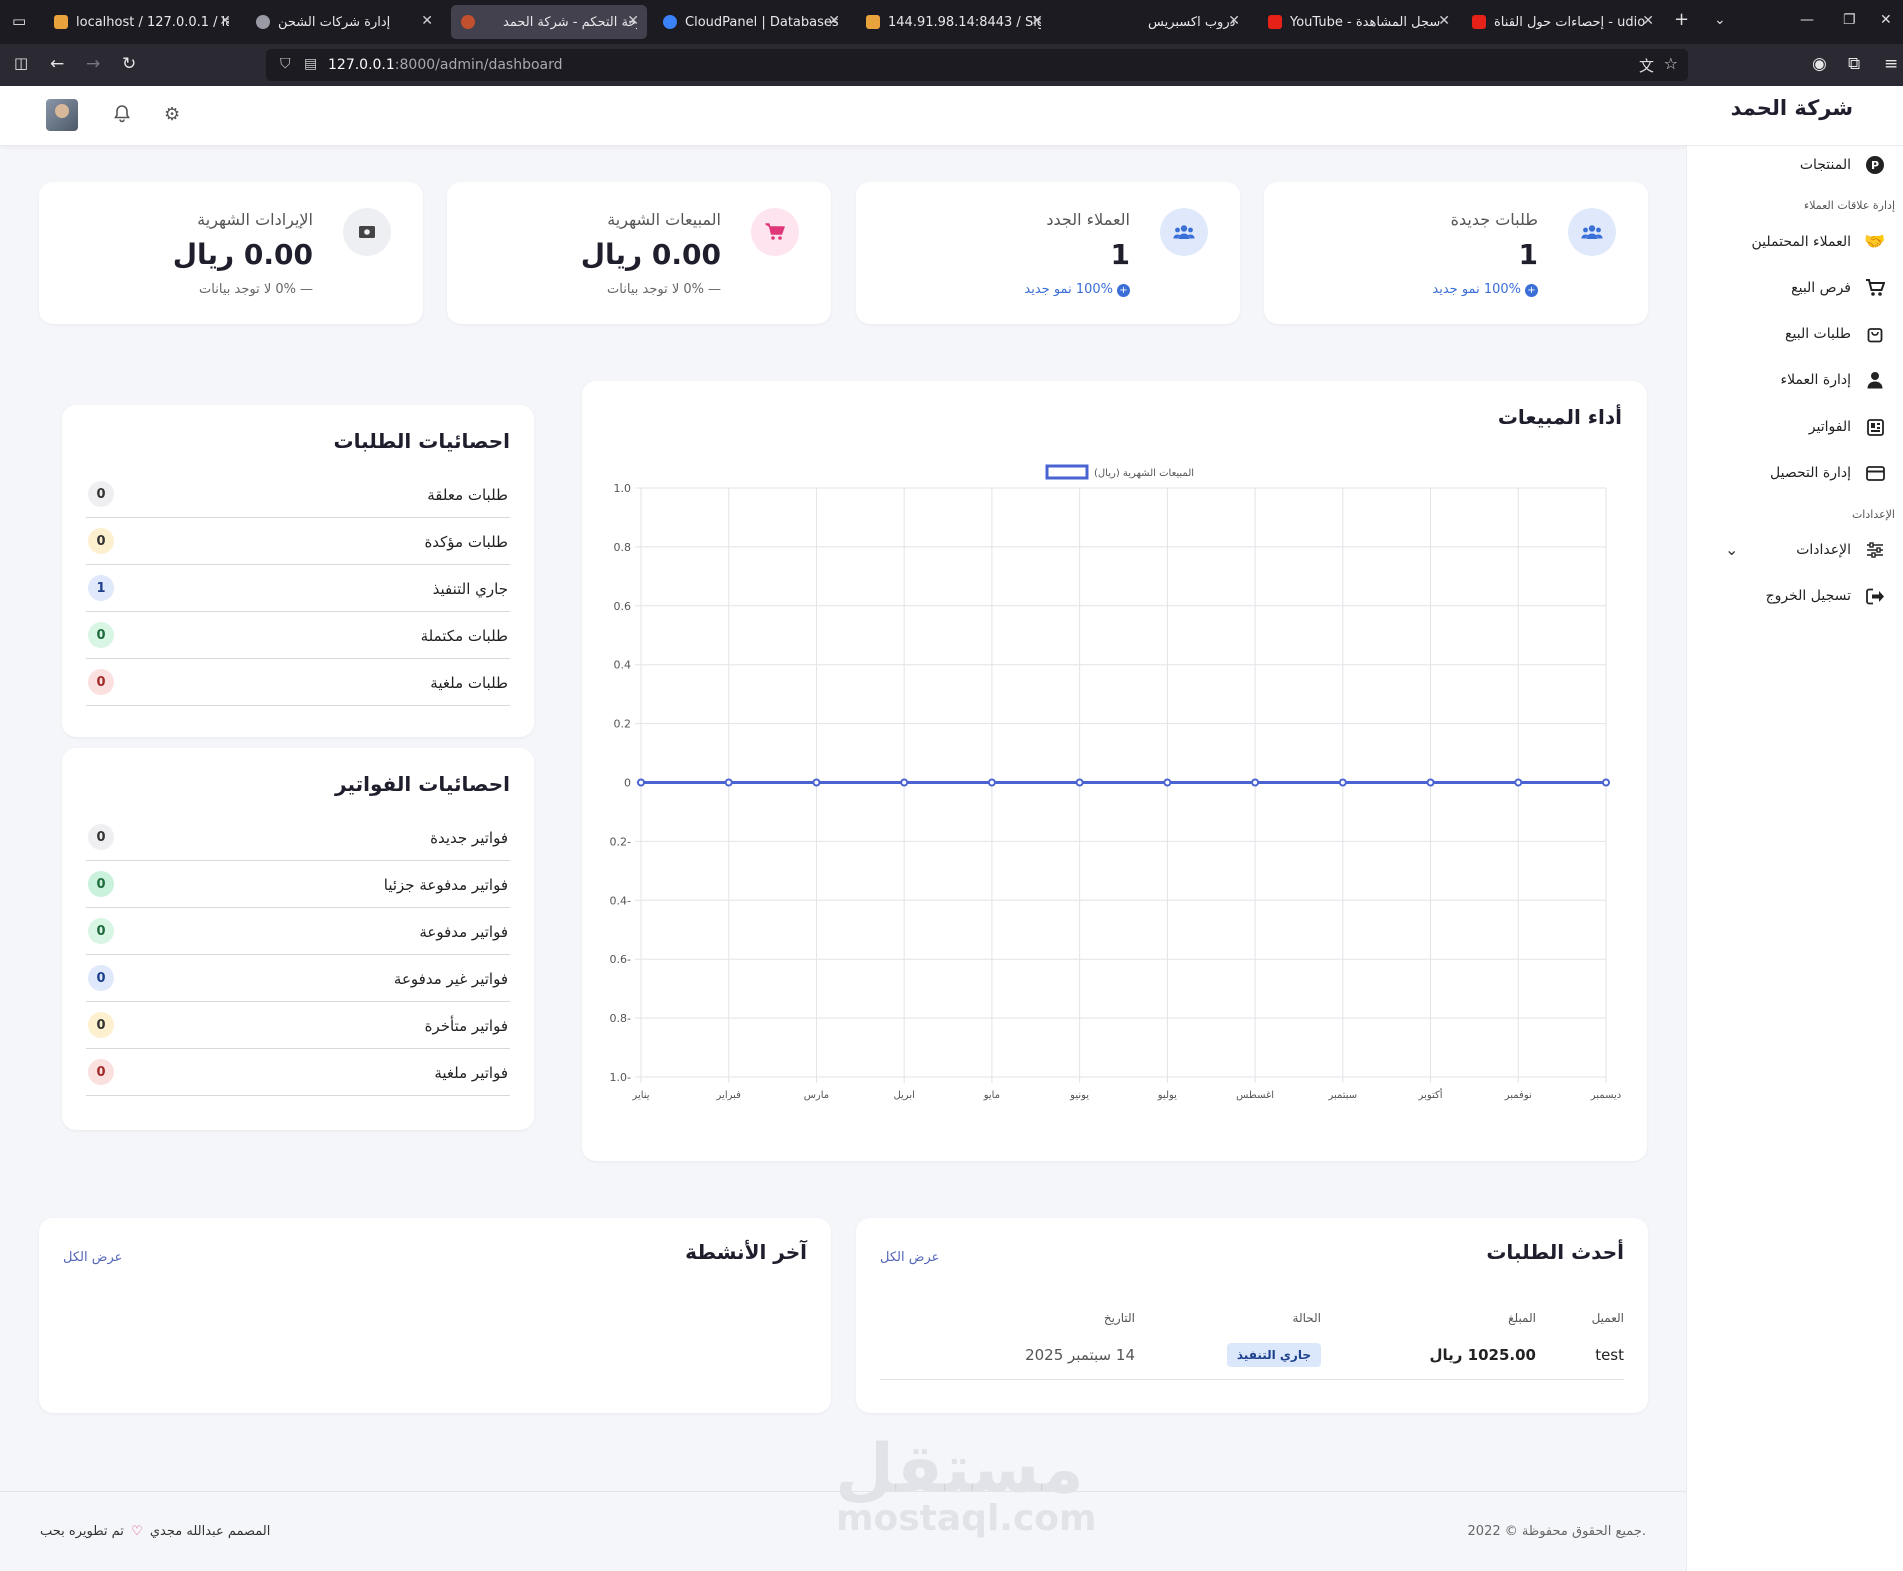  I want to click on row-label: فواتير جديدة, so click(469, 838).